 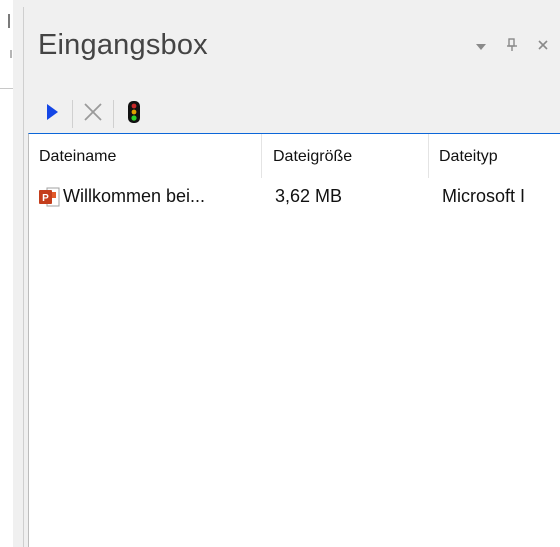 I want to click on close-pane-button, so click(x=543, y=47).